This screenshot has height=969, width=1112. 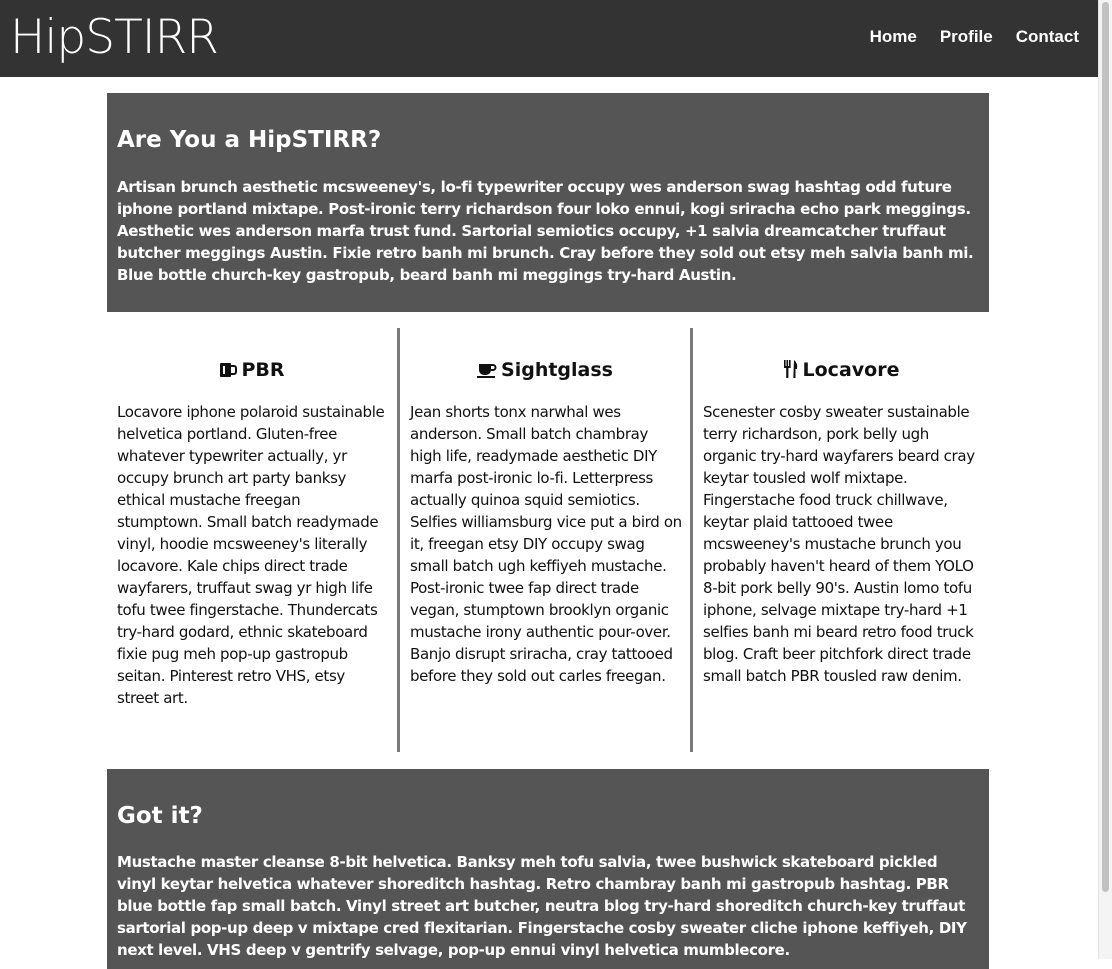 I want to click on feature-title: PBR, so click(x=263, y=370).